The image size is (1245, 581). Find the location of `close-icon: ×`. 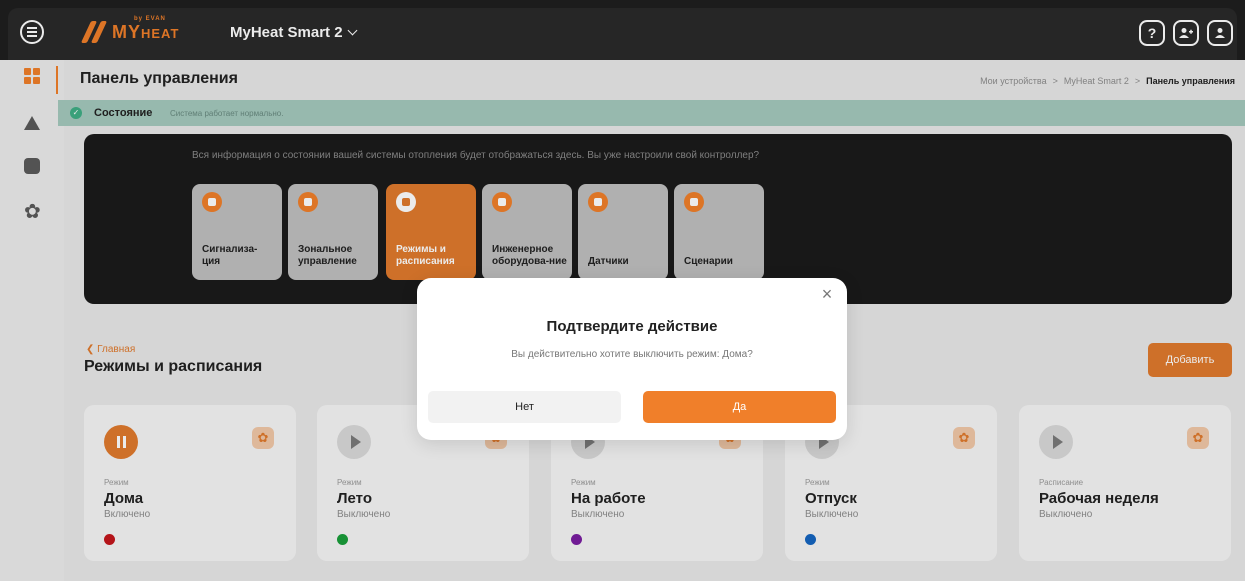

close-icon: × is located at coordinates (827, 294).